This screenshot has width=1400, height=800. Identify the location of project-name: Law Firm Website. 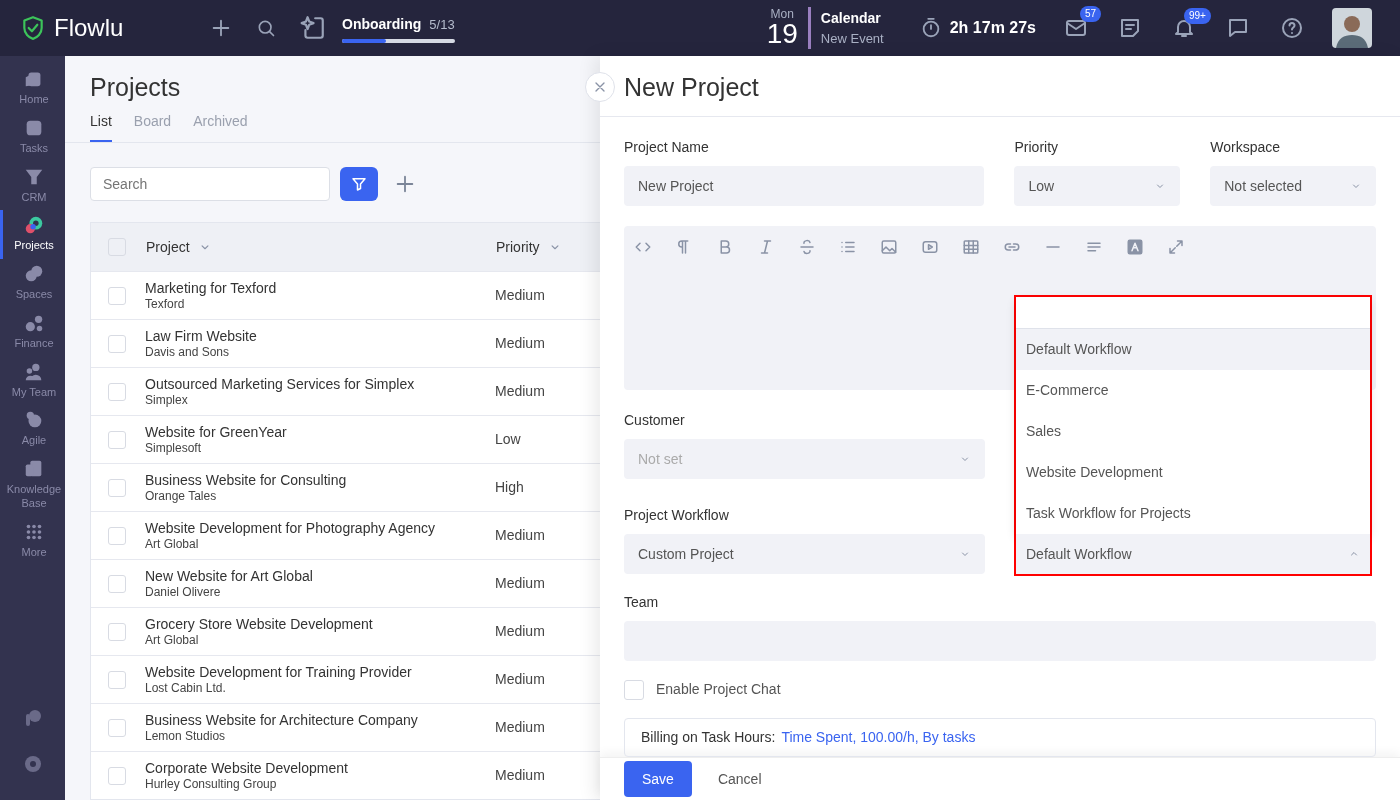
(320, 335).